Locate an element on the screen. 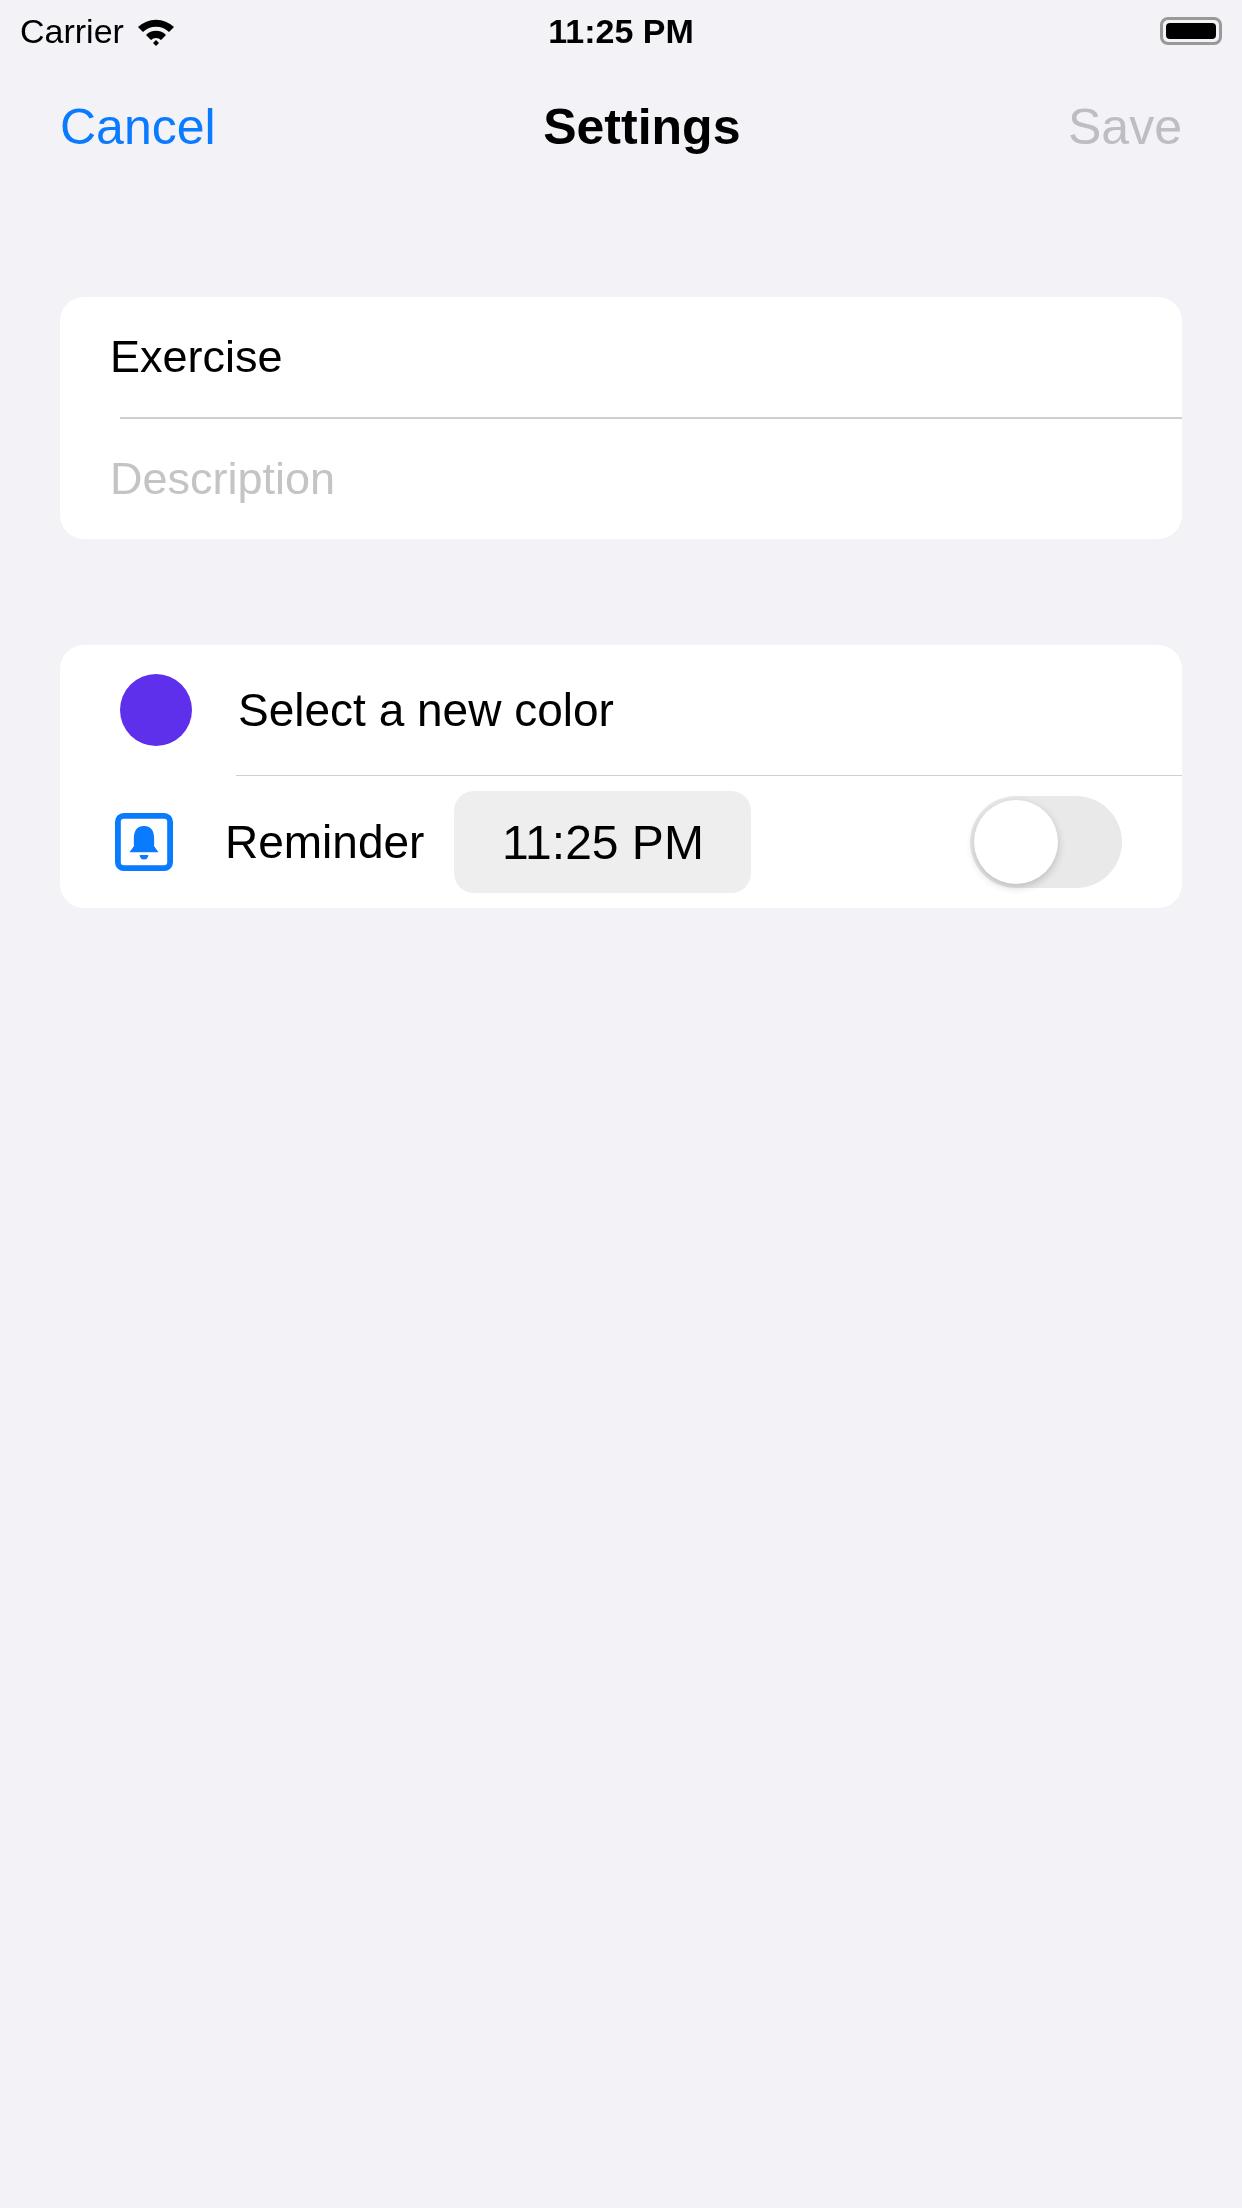 Image resolution: width=1242 pixels, height=2208 pixels. name-field: Exercise is located at coordinates (621, 357).